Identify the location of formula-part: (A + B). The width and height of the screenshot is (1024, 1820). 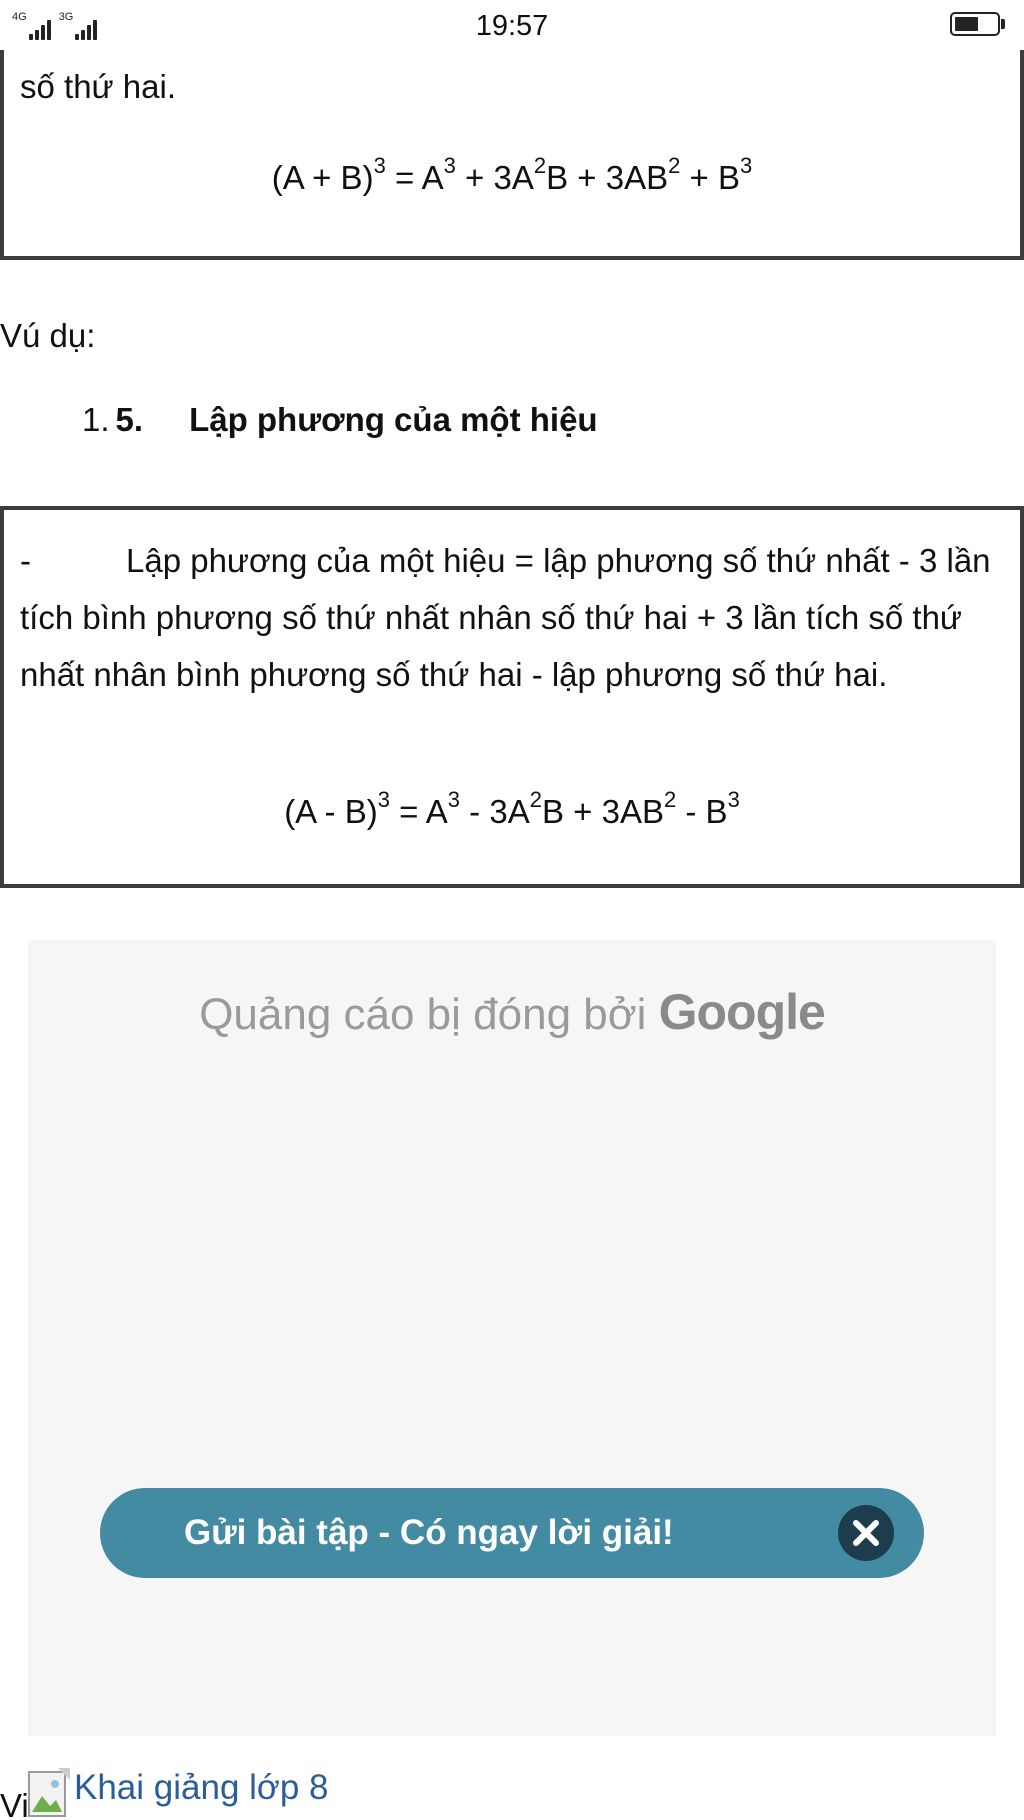
(322, 177).